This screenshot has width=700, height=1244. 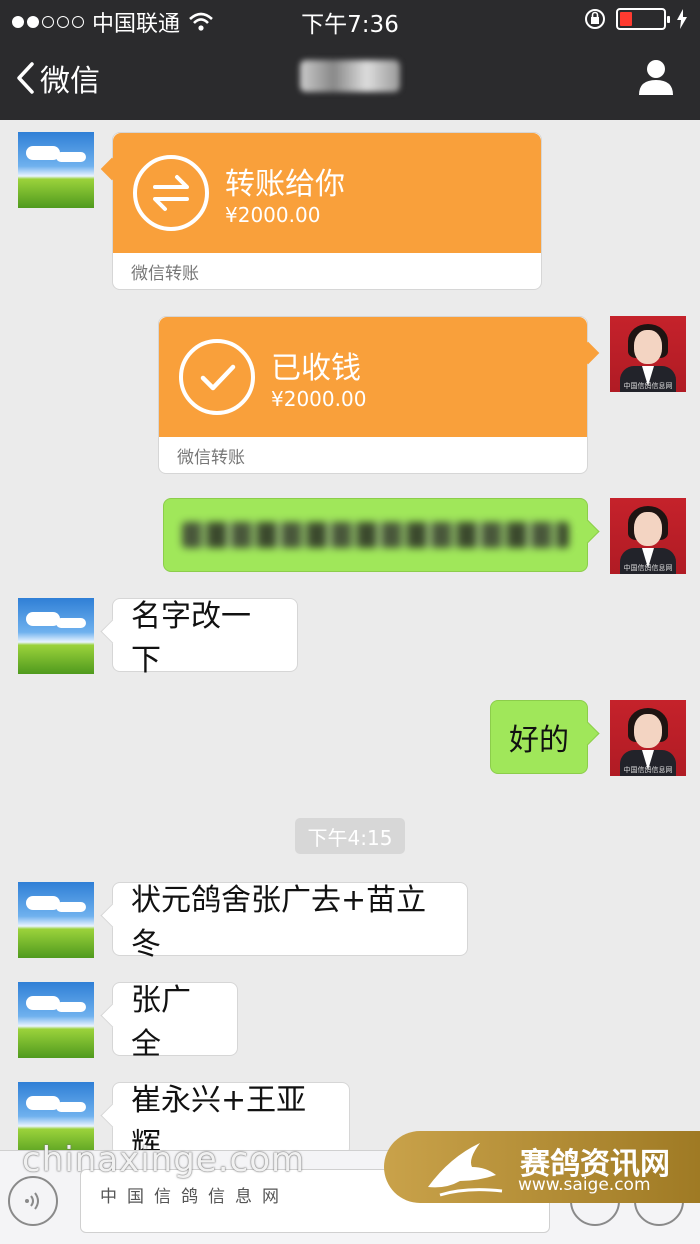 I want to click on battery-icon, so click(x=643, y=19).